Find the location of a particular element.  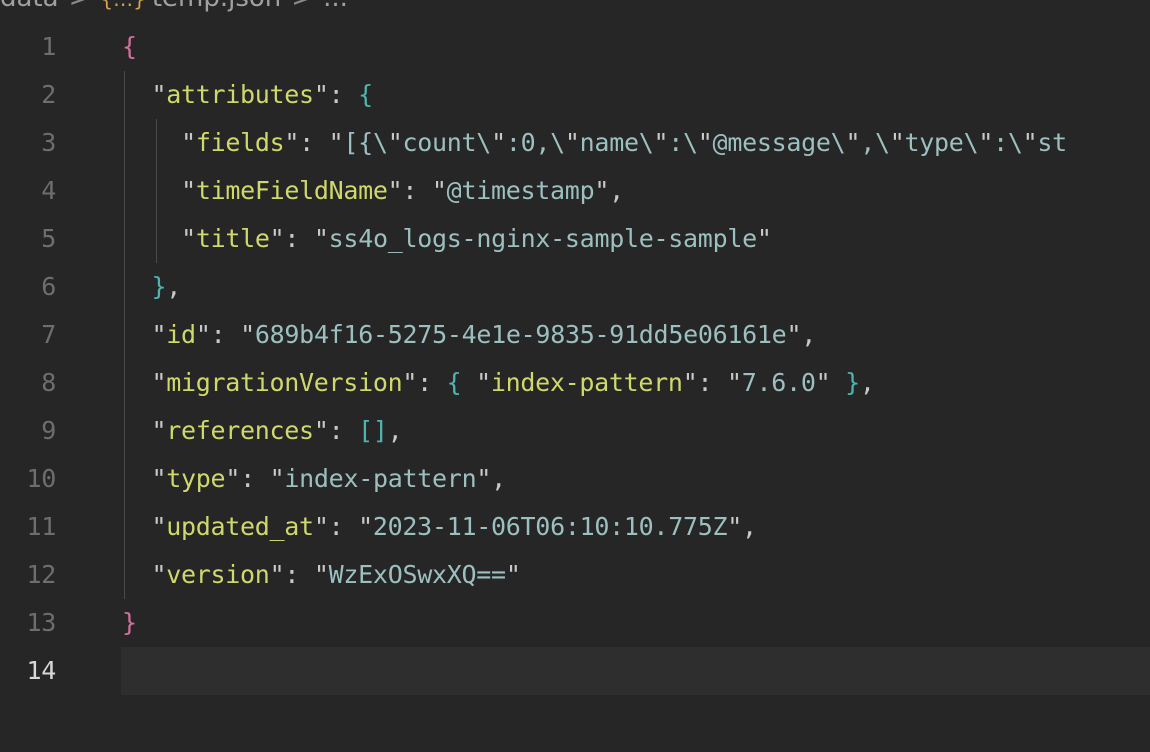

breadcrumb-folder: data is located at coordinates (29, 6).